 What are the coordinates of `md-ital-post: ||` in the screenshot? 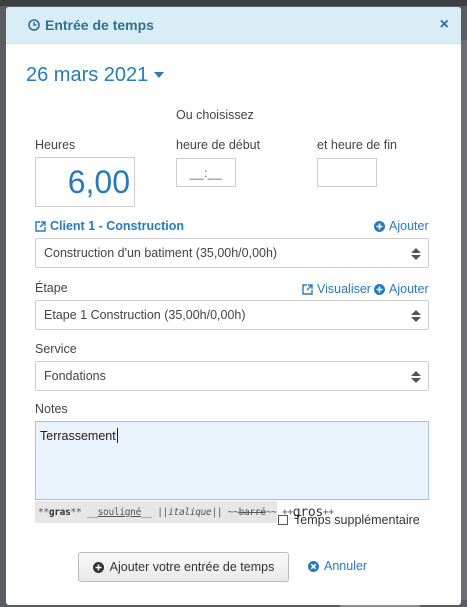 It's located at (217, 512).